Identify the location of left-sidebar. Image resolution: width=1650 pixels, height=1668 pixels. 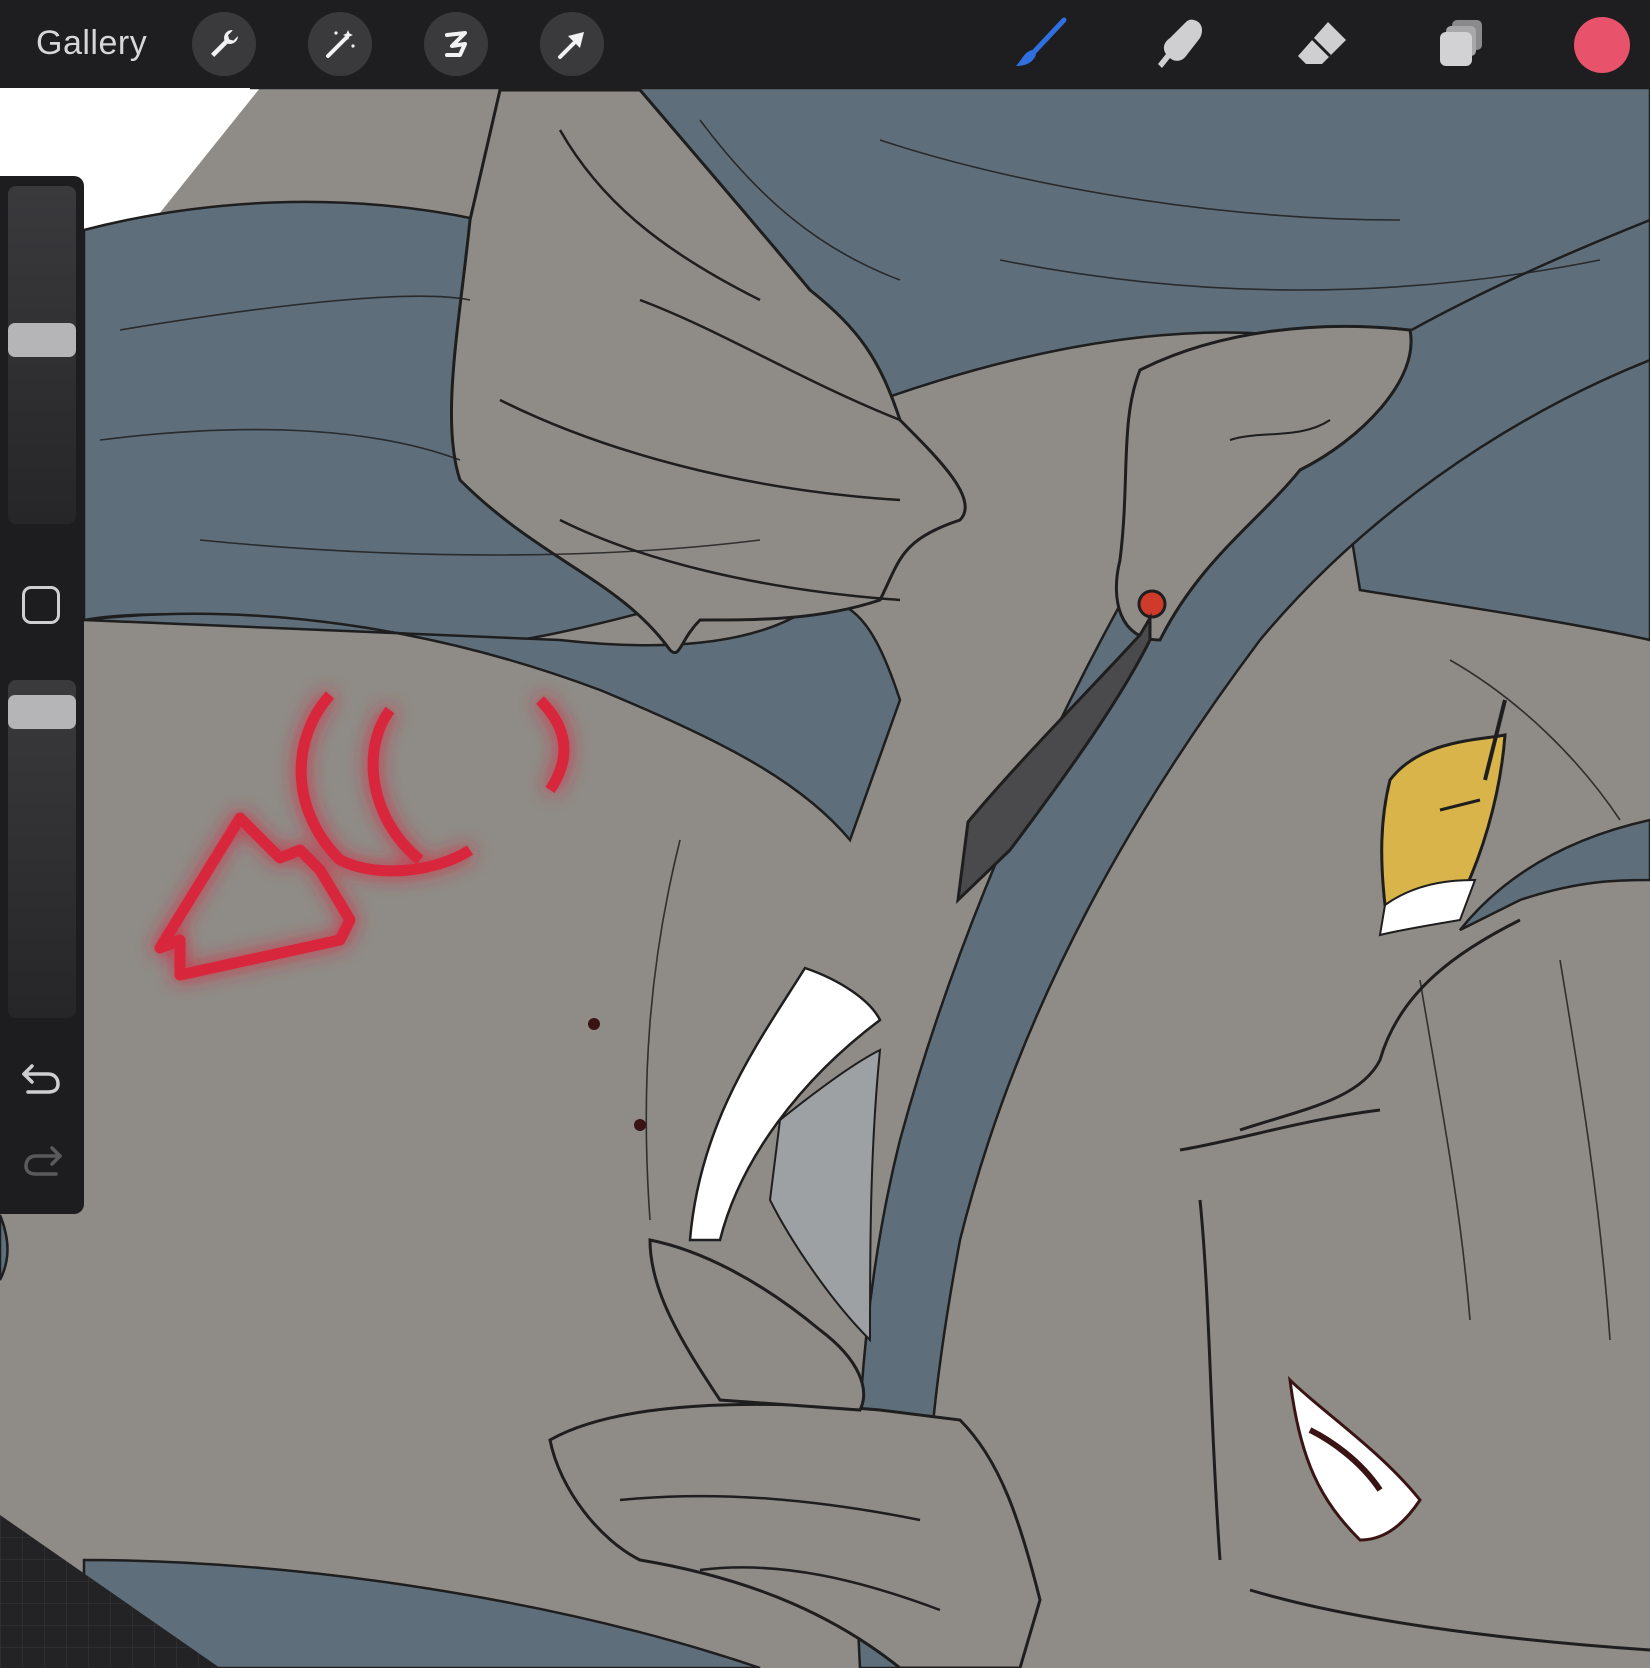
(42, 695).